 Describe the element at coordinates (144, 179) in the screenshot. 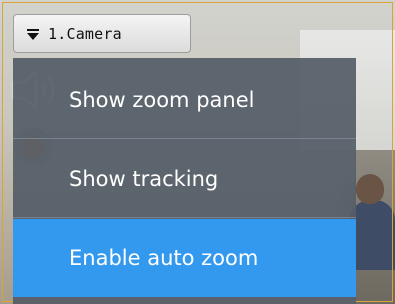

I see `menu-item-label: Show tracking` at that location.